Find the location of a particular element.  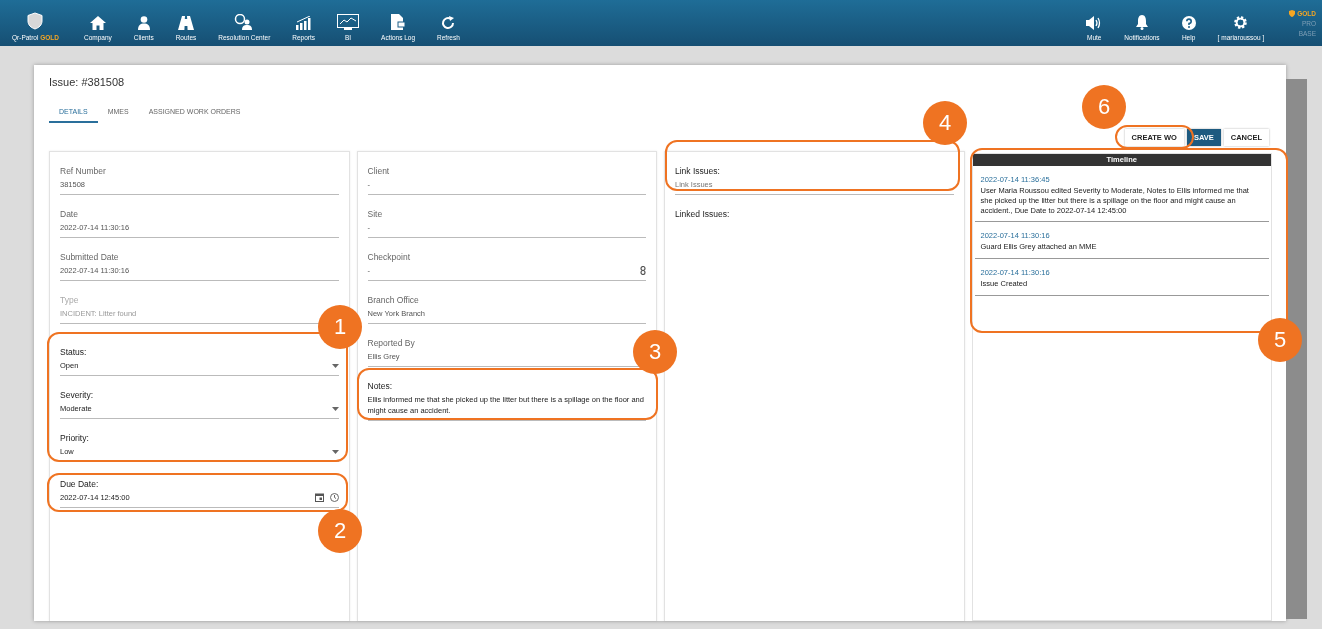

field-label: Site is located at coordinates (375, 214).